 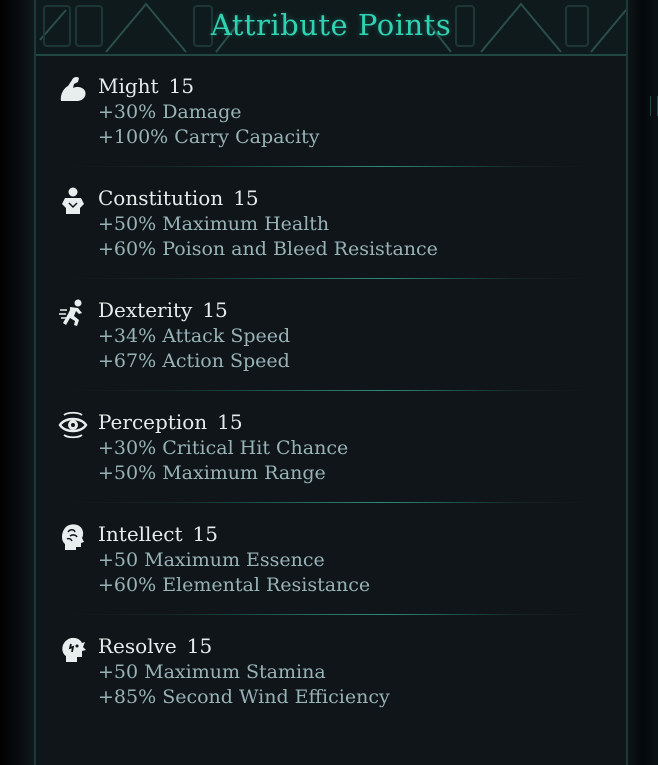 I want to click on attribute-bonus: +67% Action Speed, so click(x=194, y=361).